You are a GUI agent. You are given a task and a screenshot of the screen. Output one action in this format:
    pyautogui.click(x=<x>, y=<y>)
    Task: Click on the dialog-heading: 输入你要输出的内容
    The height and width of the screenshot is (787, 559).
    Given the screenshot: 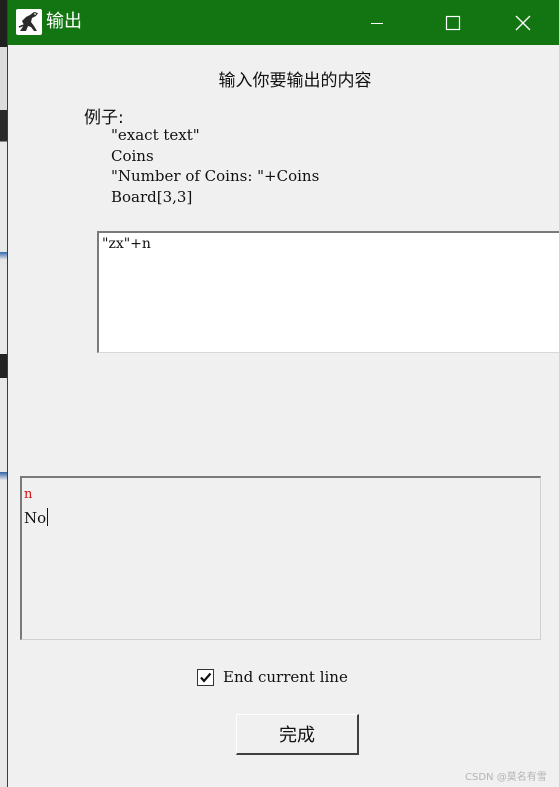 What is the action you would take?
    pyautogui.click(x=295, y=81)
    